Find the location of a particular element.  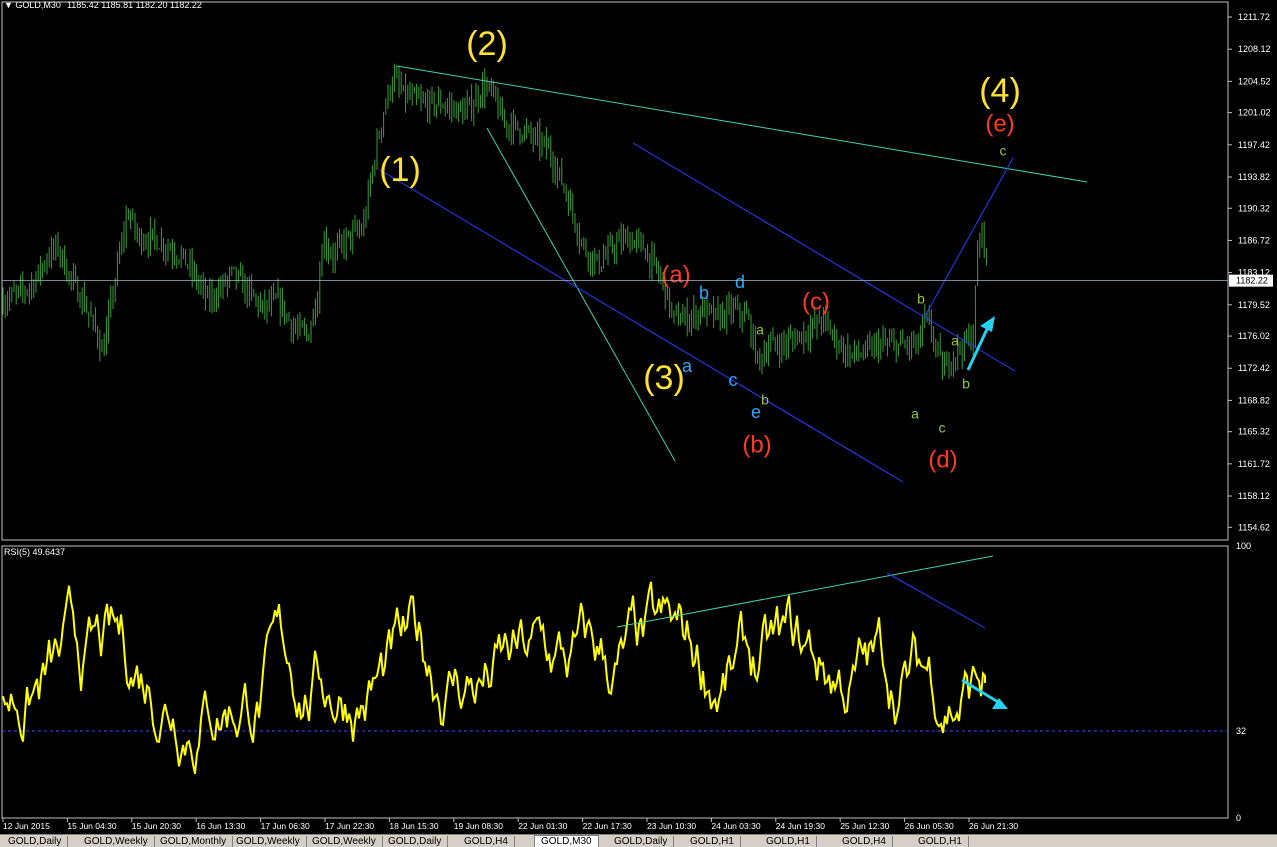

price-tick-label: 1211.72 is located at coordinates (1254, 17).